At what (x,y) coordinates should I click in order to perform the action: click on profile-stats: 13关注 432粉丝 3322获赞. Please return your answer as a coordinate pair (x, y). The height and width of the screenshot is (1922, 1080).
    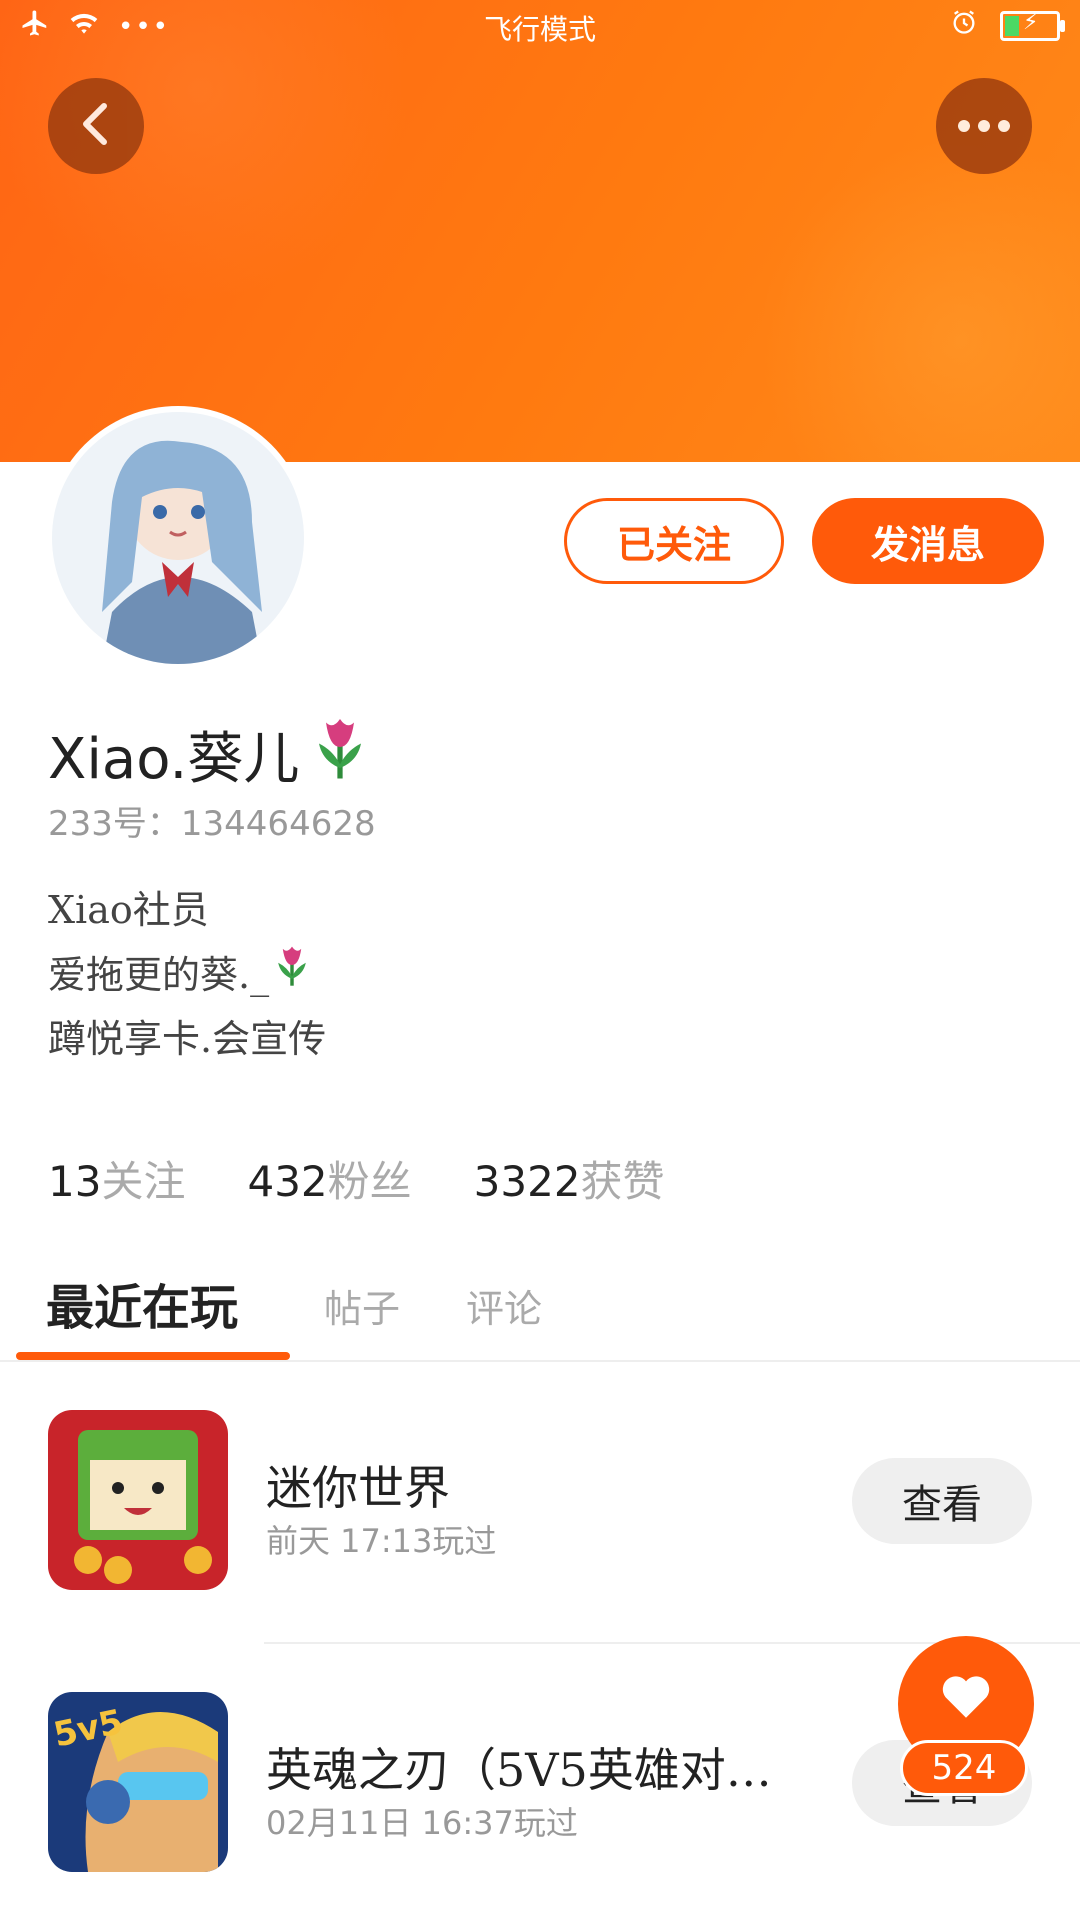
    Looking at the image, I should click on (356, 1178).